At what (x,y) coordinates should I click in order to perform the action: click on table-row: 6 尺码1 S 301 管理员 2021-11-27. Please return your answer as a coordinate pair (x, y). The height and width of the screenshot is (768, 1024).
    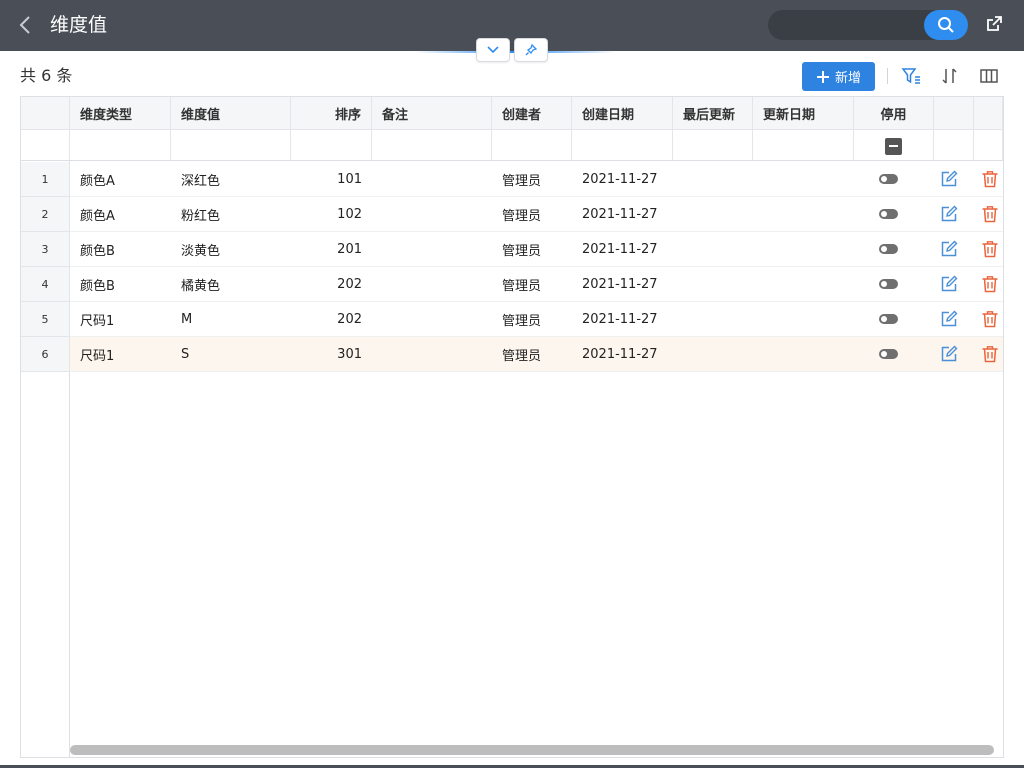
    Looking at the image, I should click on (512, 354).